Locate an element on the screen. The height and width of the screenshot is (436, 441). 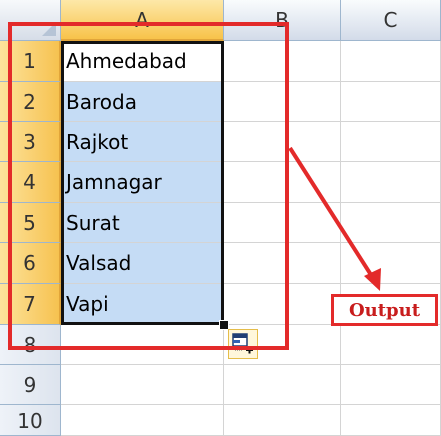
annotation-arrow is located at coordinates (334, 218).